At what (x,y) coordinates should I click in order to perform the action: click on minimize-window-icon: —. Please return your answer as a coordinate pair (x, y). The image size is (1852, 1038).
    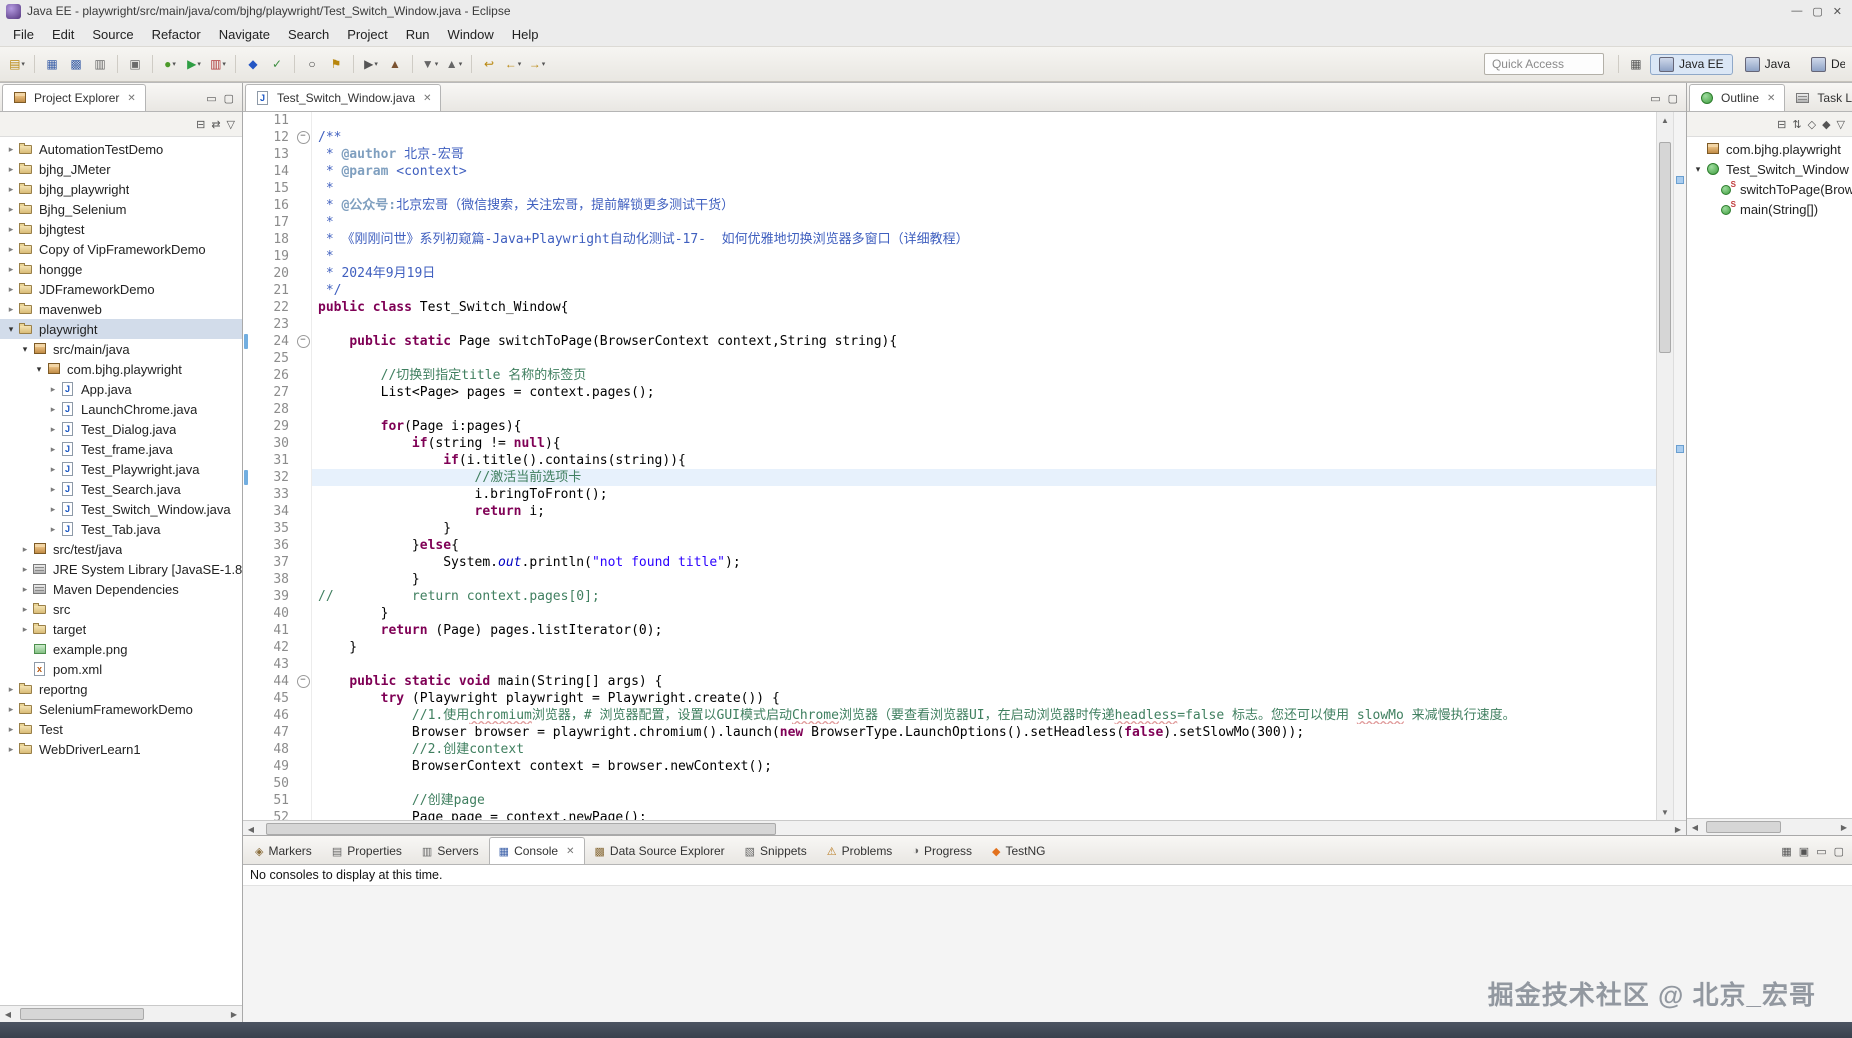
    Looking at the image, I should click on (1796, 11).